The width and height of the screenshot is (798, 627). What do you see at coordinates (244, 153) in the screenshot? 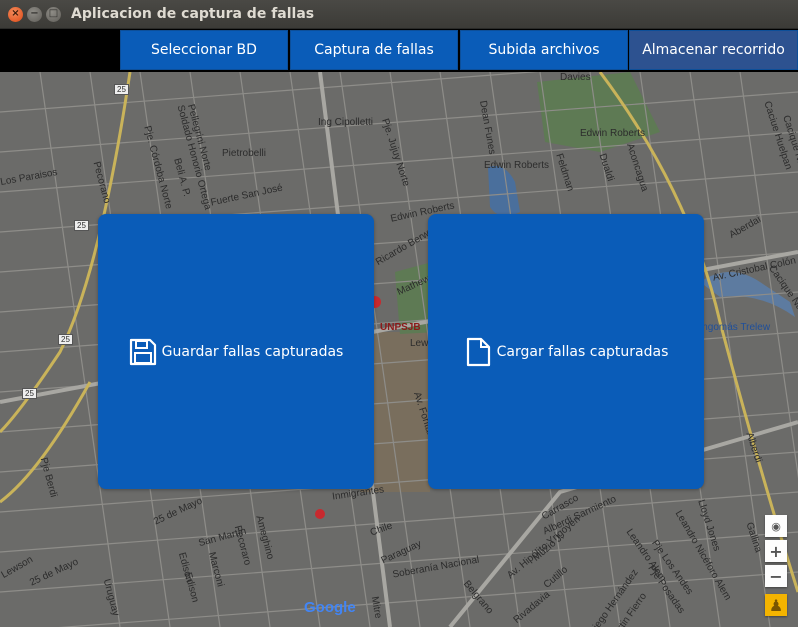
I see `map-label: Pietrobelli` at bounding box center [244, 153].